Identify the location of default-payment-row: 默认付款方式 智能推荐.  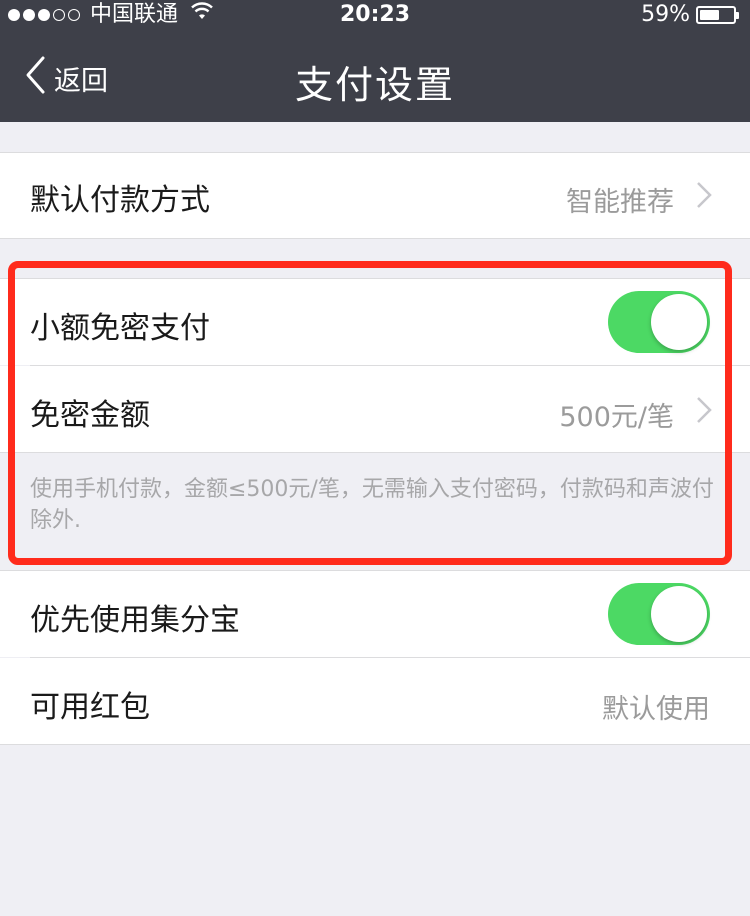
(375, 195).